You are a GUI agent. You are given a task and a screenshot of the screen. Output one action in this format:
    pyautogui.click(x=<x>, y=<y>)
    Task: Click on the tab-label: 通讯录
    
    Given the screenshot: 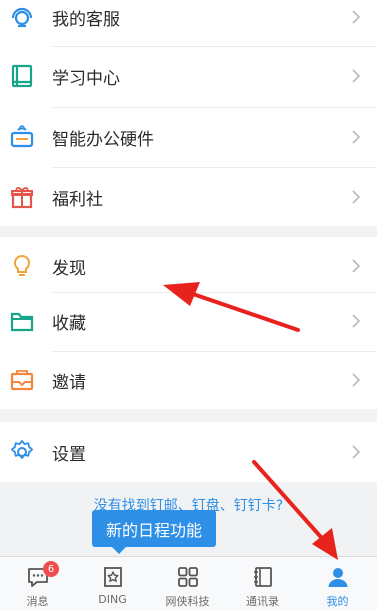 What is the action you would take?
    pyautogui.click(x=262, y=601)
    